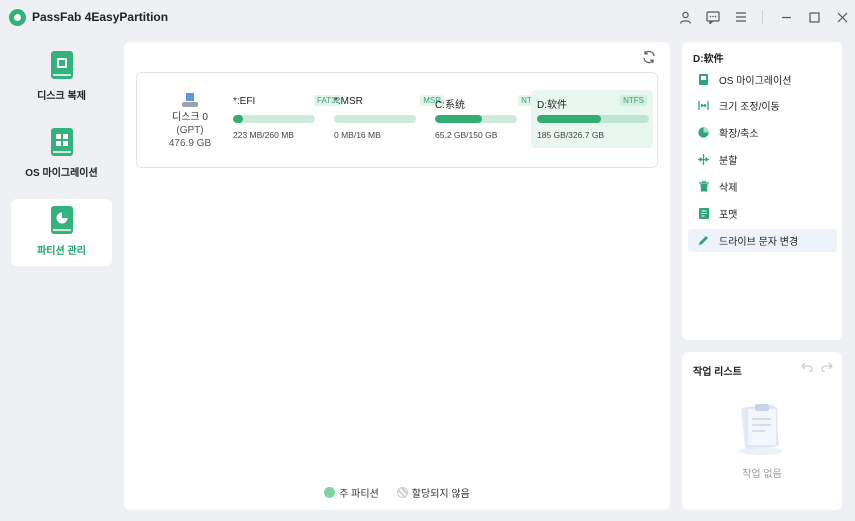 The height and width of the screenshot is (521, 855). I want to click on extend-shrink-icon, so click(703, 132).